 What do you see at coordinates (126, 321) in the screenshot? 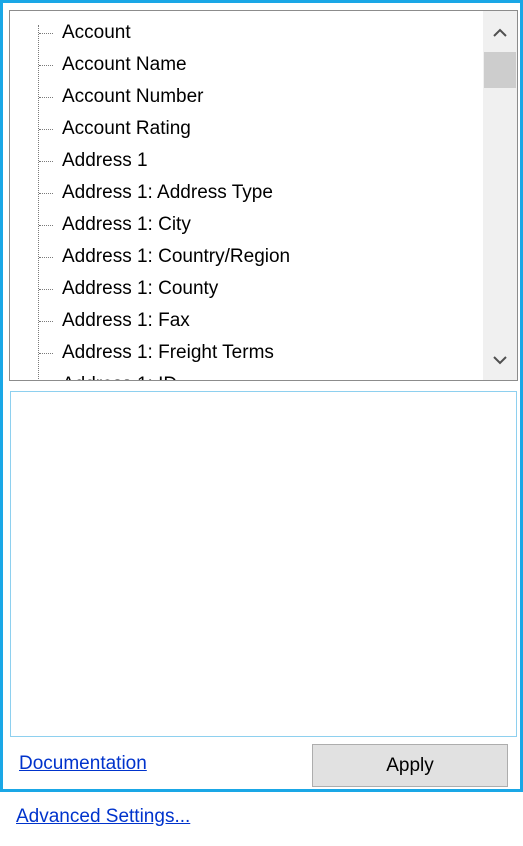
I see `tree-item-address-1-fax: Address 1: Fax` at bounding box center [126, 321].